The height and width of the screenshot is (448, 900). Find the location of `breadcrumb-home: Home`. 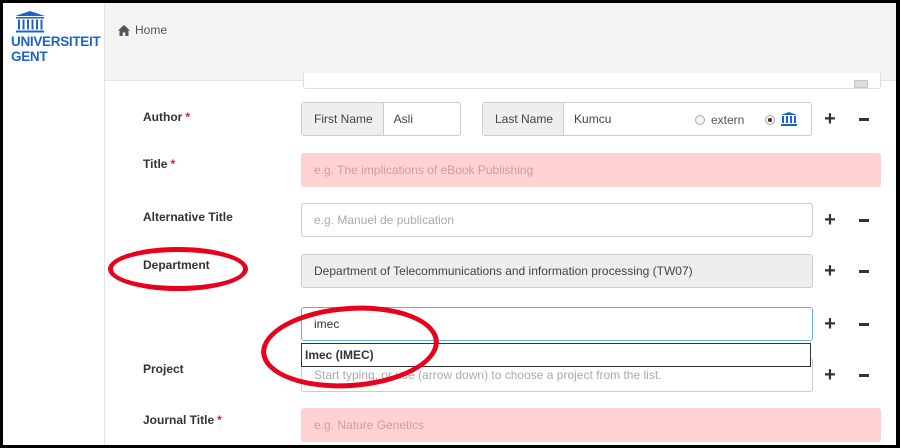

breadcrumb-home: Home is located at coordinates (142, 30).